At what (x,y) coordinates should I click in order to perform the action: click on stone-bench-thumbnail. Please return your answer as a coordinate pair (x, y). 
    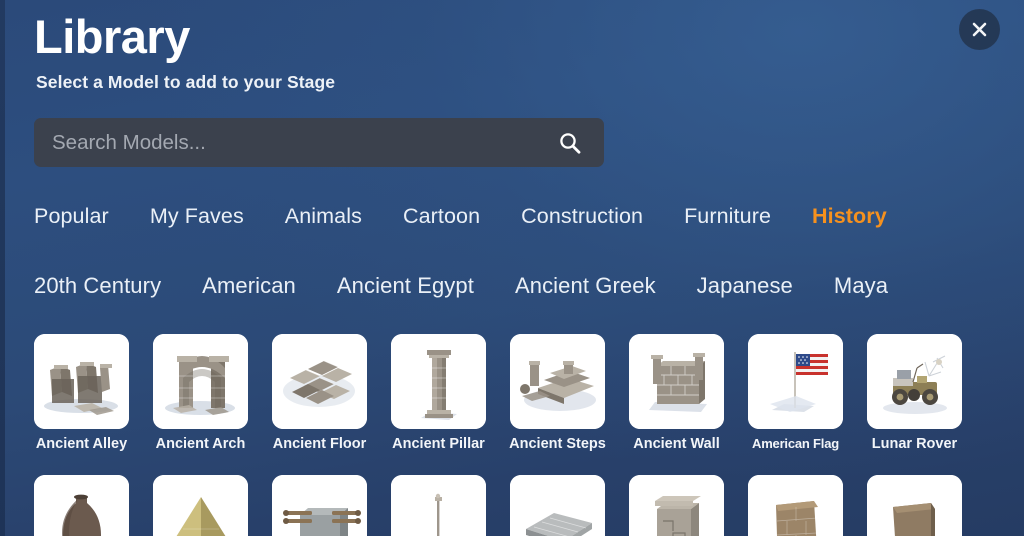
    Looking at the image, I should click on (319, 505).